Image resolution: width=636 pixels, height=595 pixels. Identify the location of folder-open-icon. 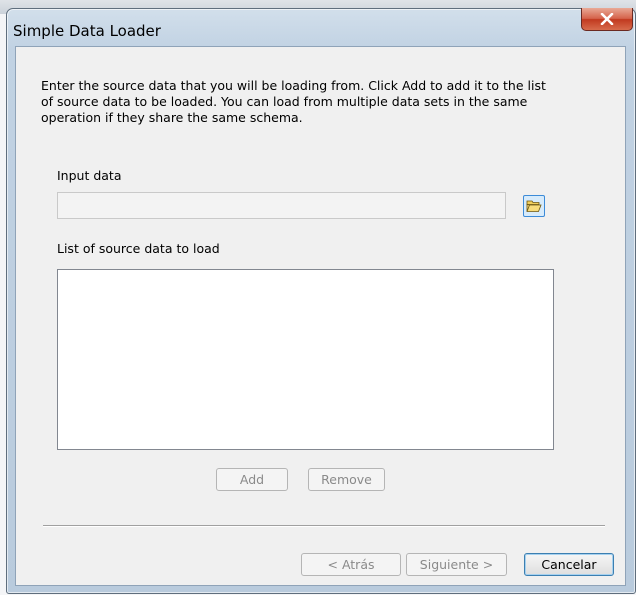
(534, 206).